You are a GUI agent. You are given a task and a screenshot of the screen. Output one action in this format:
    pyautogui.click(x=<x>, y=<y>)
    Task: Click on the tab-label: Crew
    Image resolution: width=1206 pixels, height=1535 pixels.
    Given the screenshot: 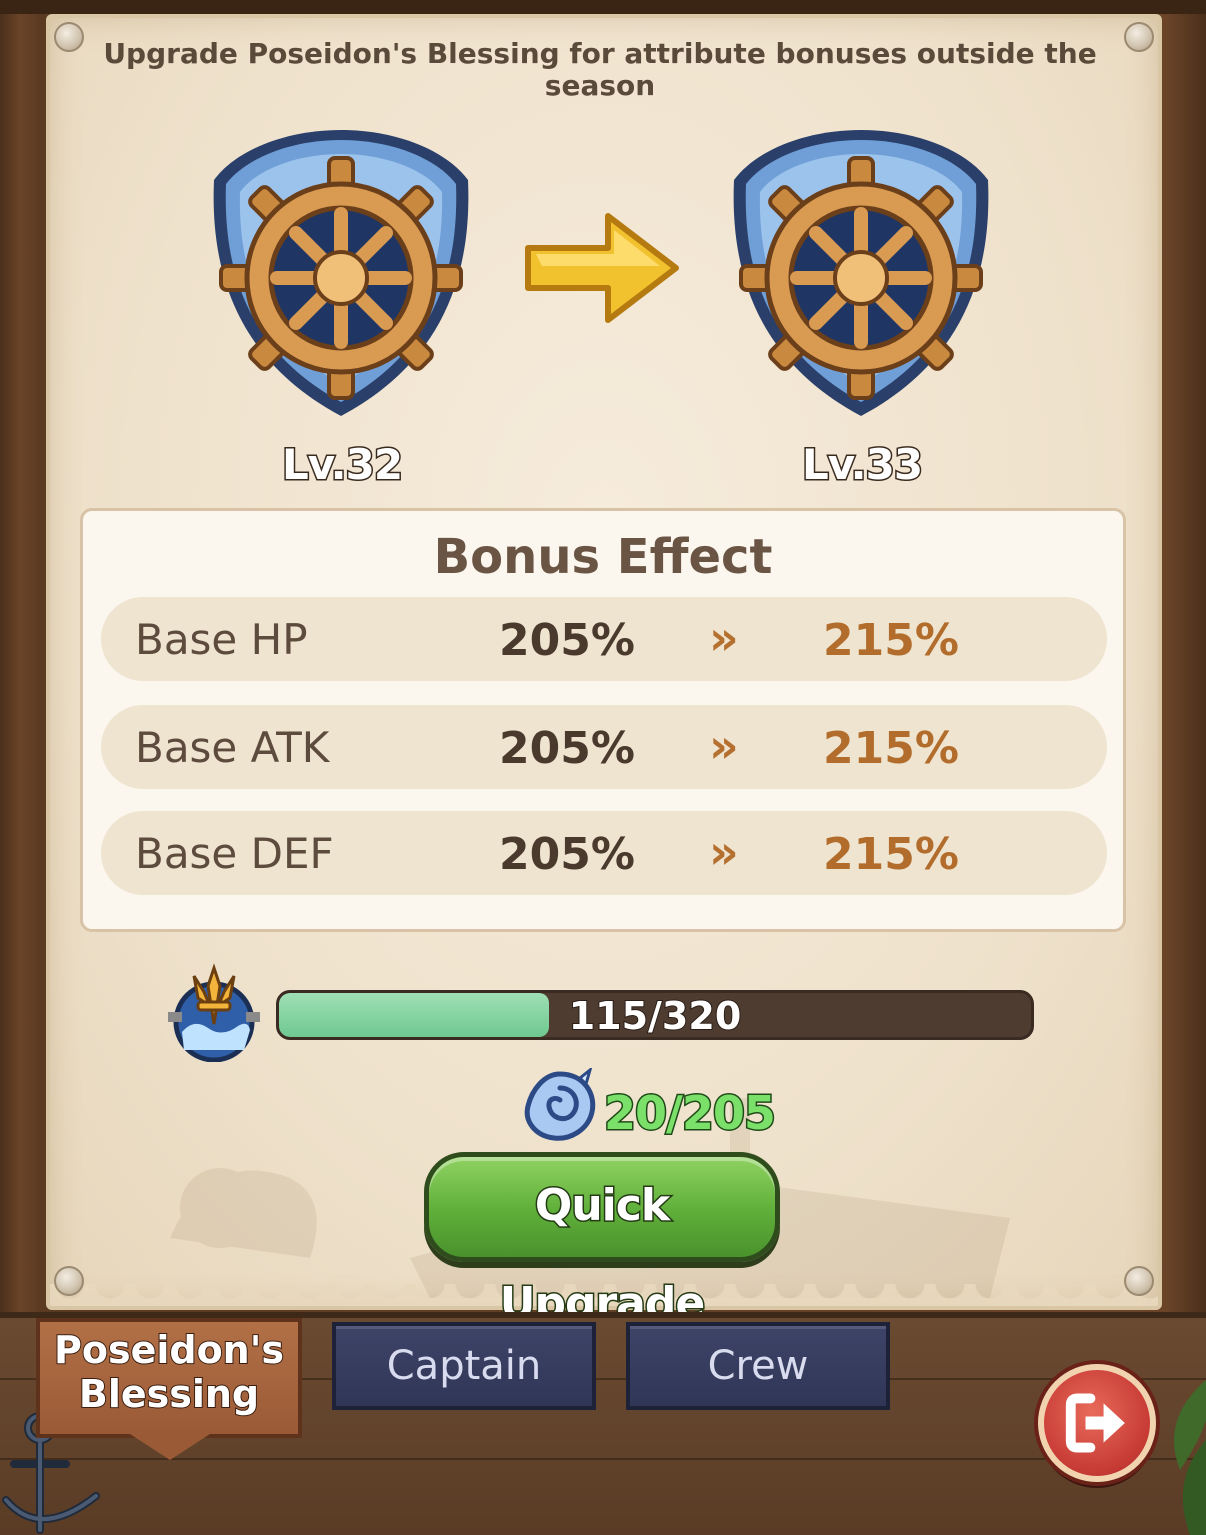 What is the action you would take?
    pyautogui.click(x=758, y=1366)
    